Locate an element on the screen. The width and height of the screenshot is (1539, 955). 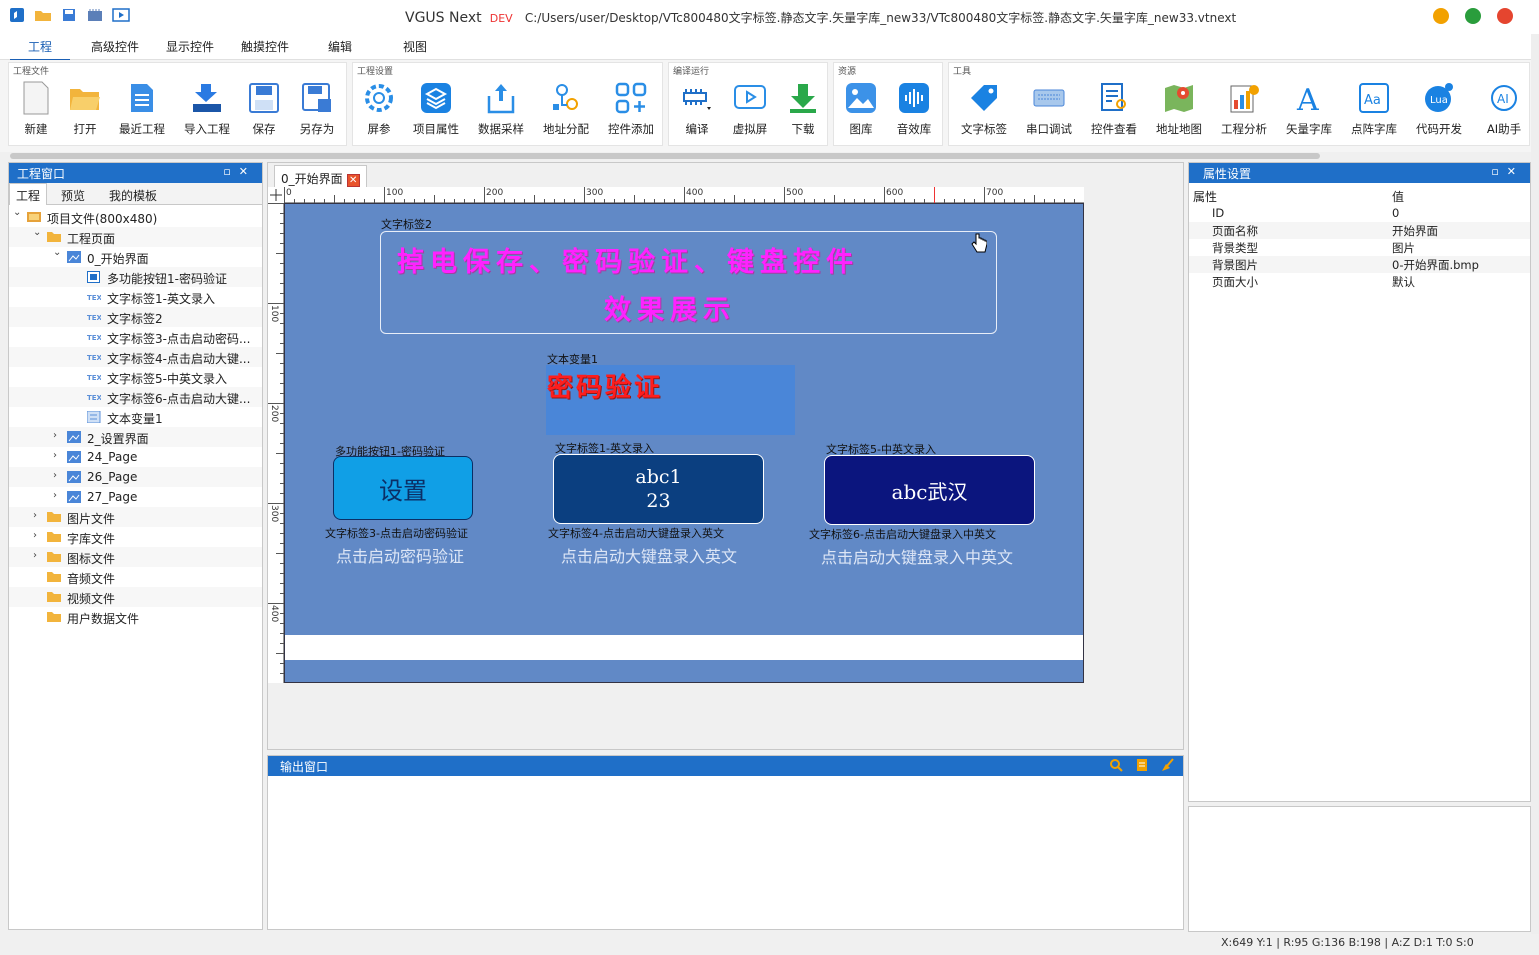
log-icon is located at coordinates (1142, 765).